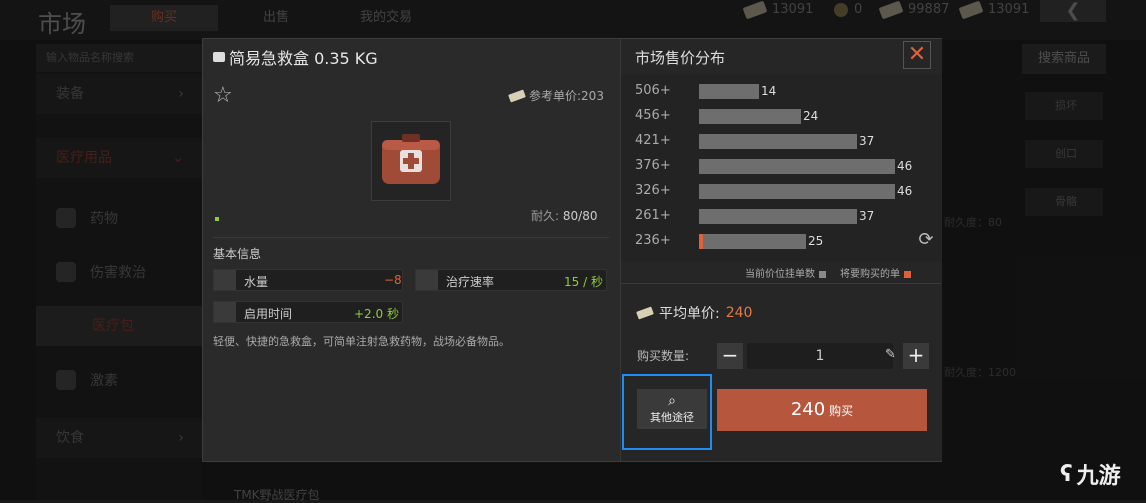 The height and width of the screenshot is (503, 1146). I want to click on legend-swatch-buy, so click(907, 274).